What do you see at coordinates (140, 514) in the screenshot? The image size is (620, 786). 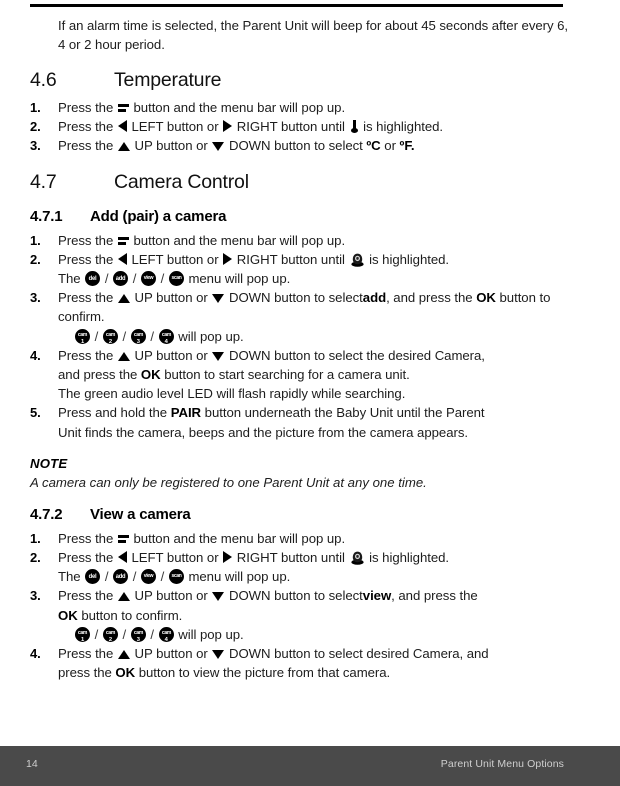 I see `subsection-title: View a camera` at bounding box center [140, 514].